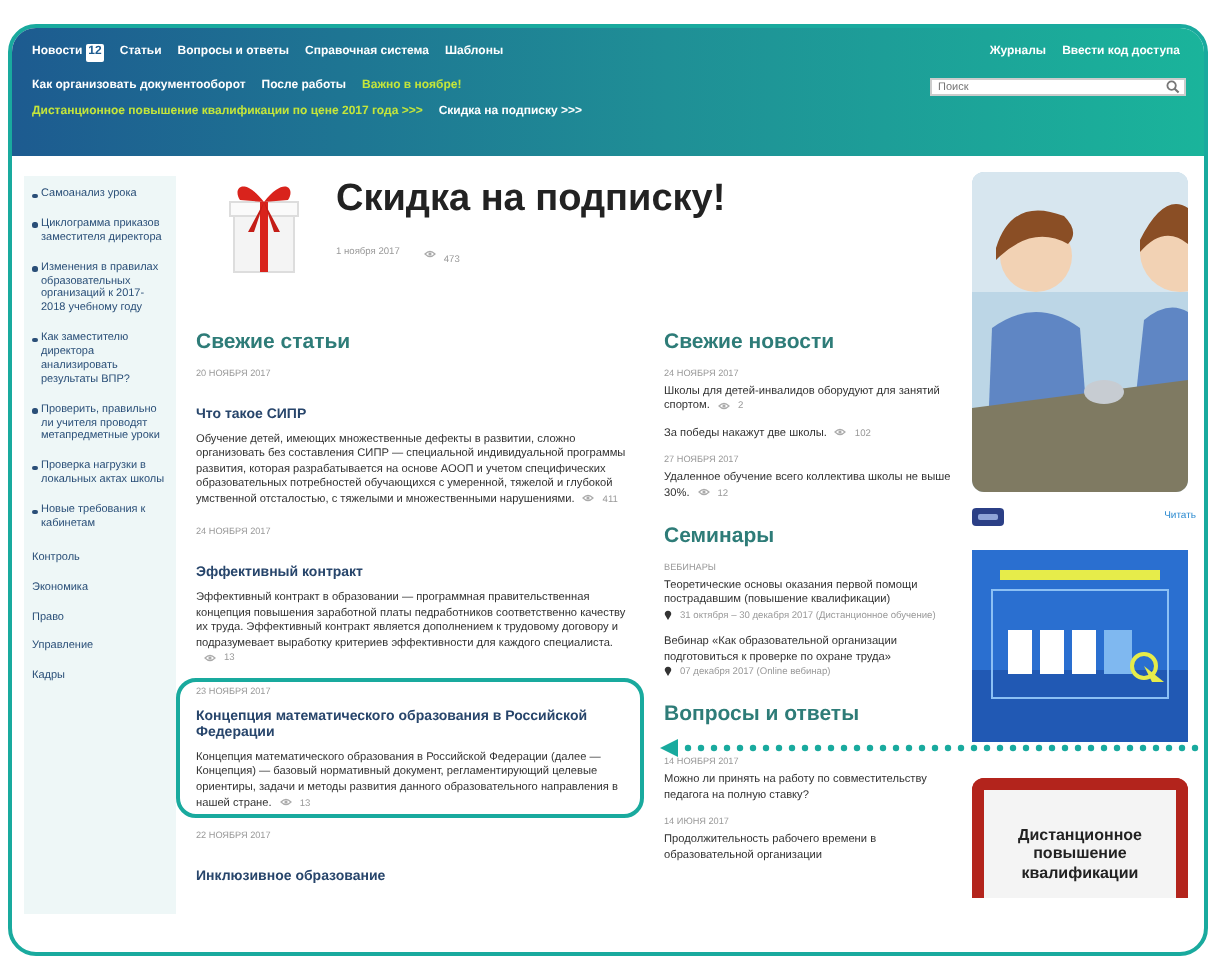  What do you see at coordinates (274, 343) in the screenshot?
I see `section-heading: Свежие статьи` at bounding box center [274, 343].